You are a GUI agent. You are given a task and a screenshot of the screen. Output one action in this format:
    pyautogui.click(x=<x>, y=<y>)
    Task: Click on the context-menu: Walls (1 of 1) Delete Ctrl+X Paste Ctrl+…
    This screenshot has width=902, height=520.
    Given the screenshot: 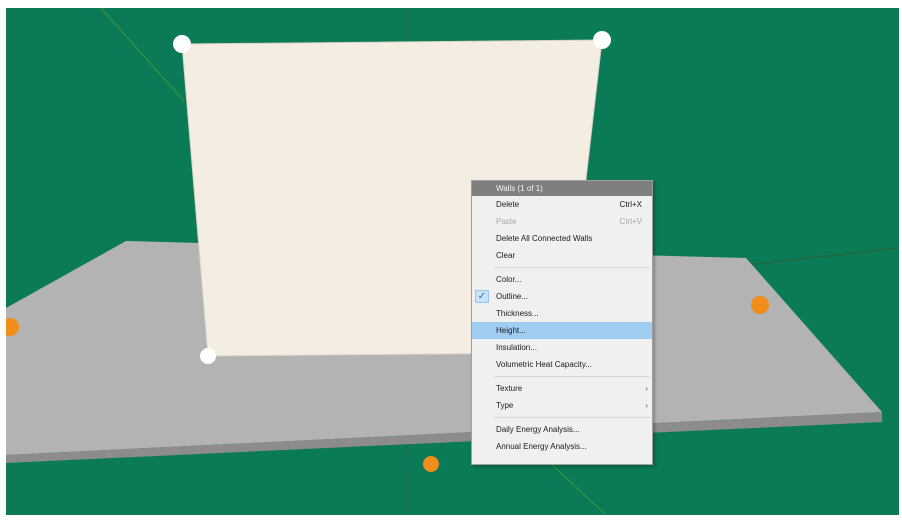 What is the action you would take?
    pyautogui.click(x=562, y=322)
    